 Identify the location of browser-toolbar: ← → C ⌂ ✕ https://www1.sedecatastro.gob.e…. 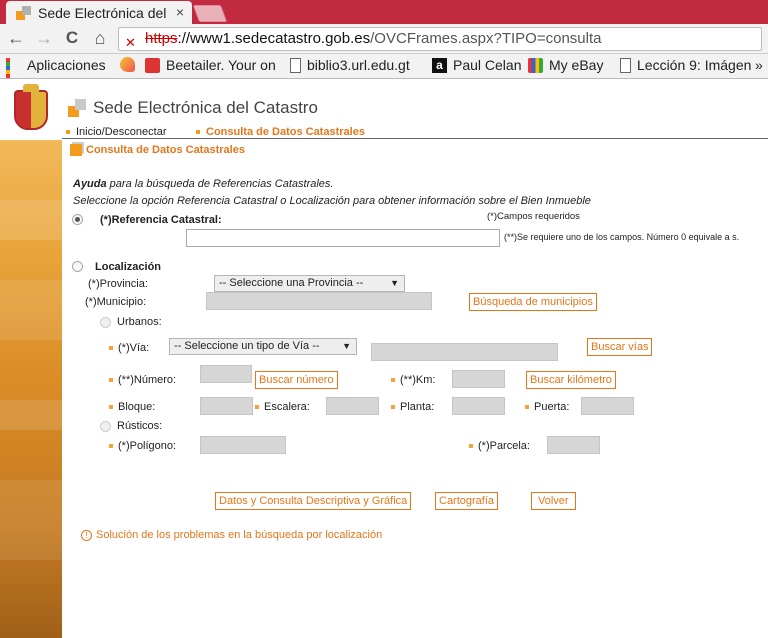
(384, 39).